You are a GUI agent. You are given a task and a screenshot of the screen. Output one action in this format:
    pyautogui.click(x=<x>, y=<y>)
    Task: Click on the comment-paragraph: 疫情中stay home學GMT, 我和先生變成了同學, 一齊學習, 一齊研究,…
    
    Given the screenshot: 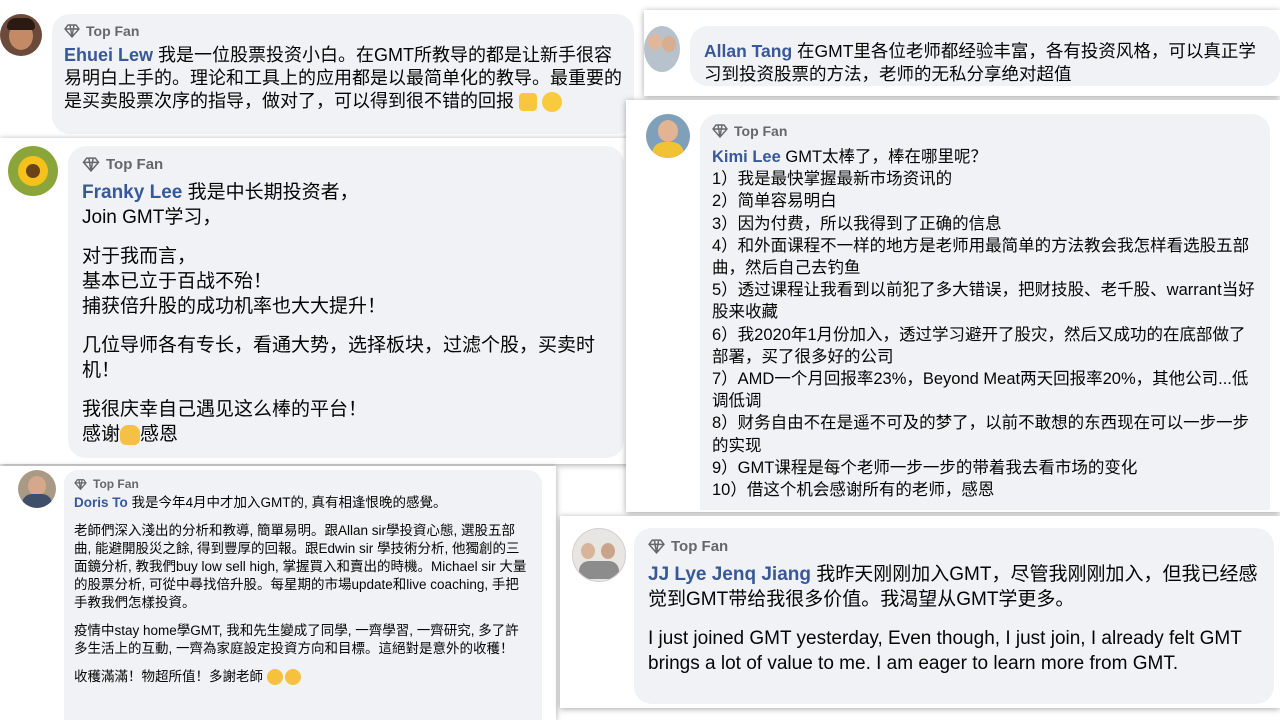 What is the action you would take?
    pyautogui.click(x=296, y=639)
    